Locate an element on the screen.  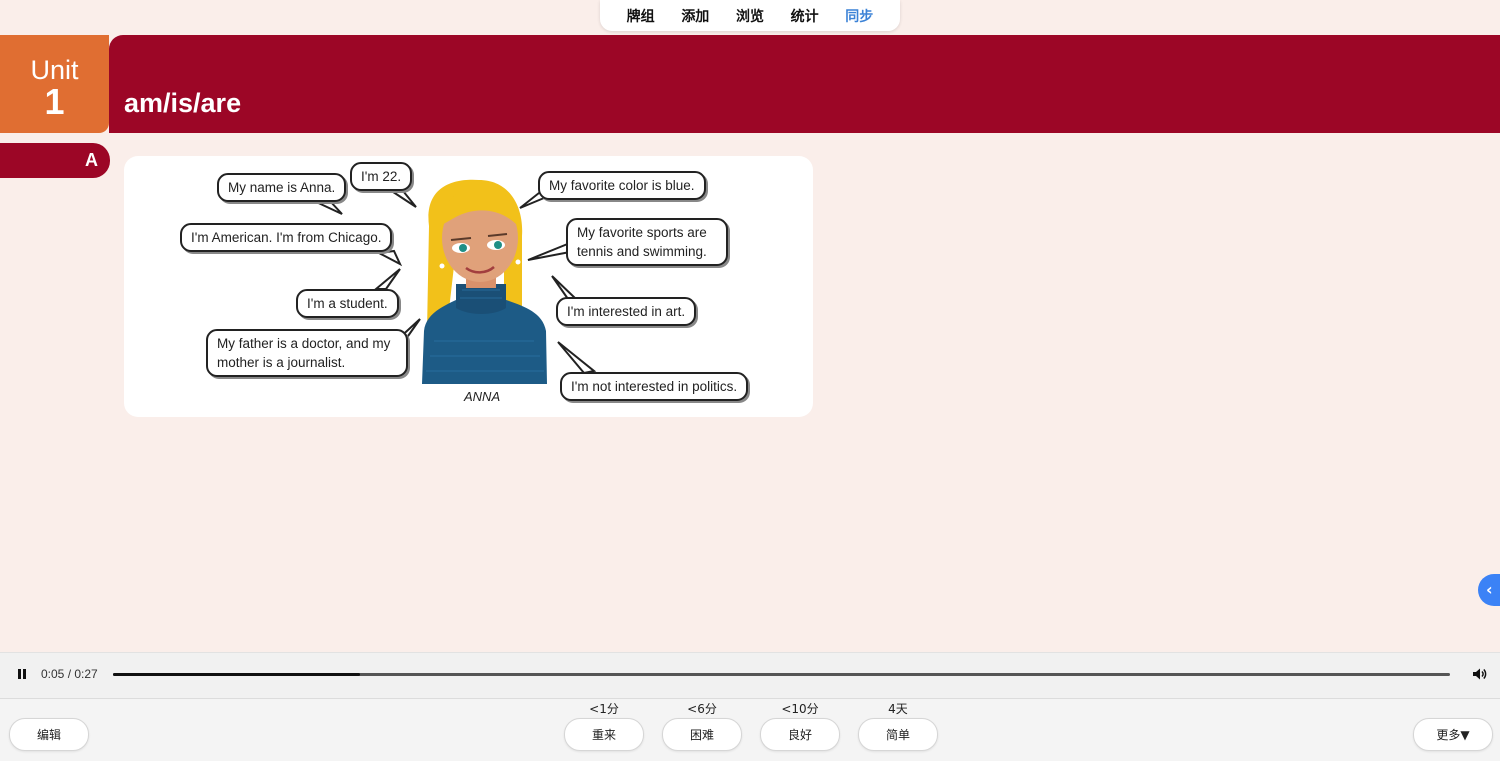
unit-number: 1 is located at coordinates (54, 101).